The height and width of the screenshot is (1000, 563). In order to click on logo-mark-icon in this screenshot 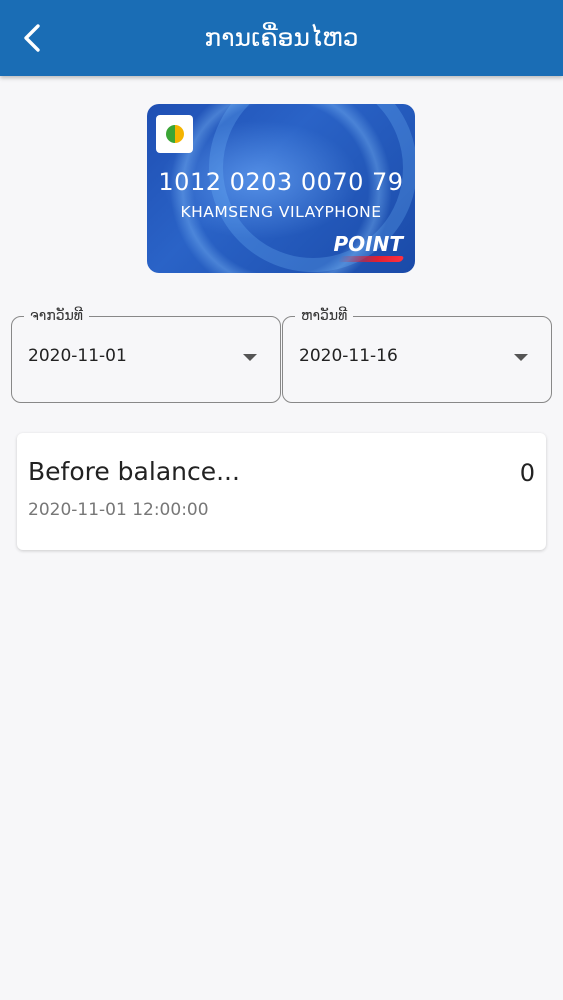, I will do `click(174, 134)`.